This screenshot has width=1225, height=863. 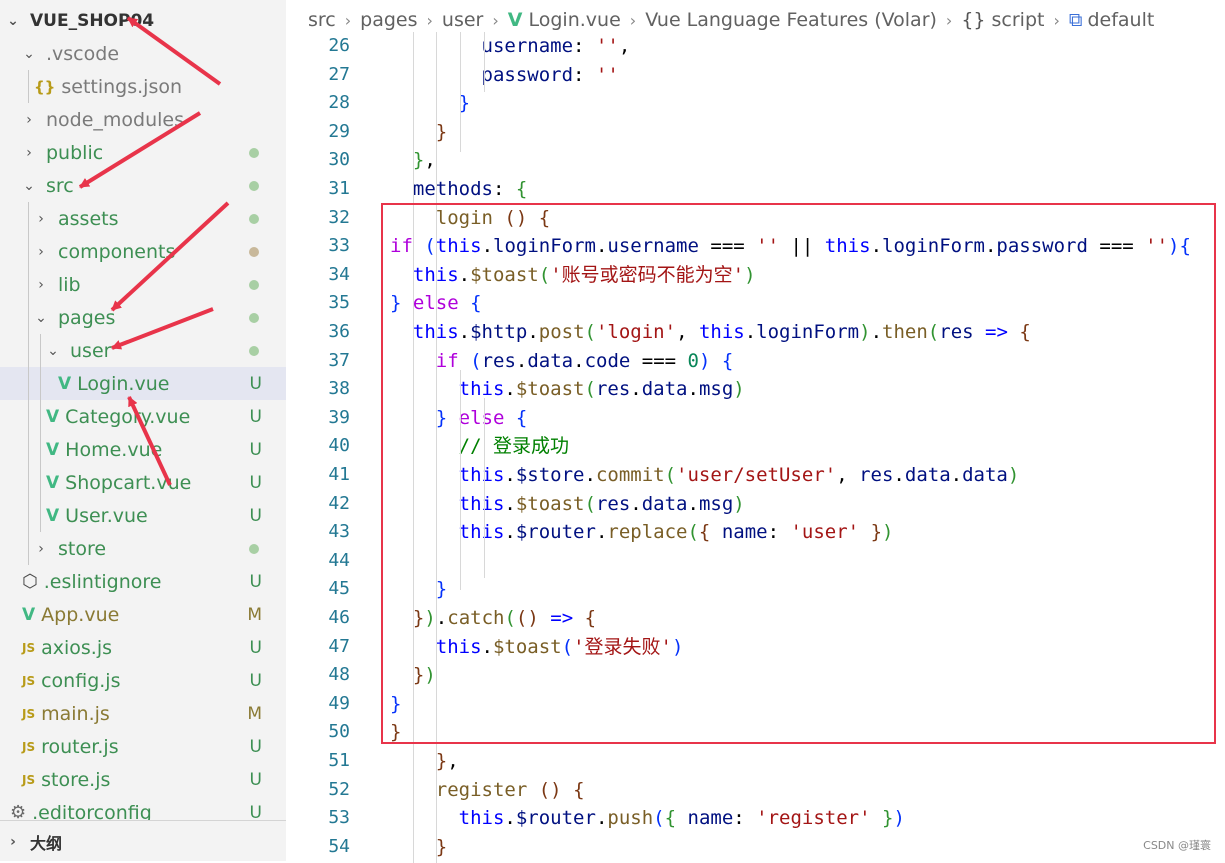 What do you see at coordinates (143, 119) in the screenshot?
I see `tree-item-node-modules: › node_modules` at bounding box center [143, 119].